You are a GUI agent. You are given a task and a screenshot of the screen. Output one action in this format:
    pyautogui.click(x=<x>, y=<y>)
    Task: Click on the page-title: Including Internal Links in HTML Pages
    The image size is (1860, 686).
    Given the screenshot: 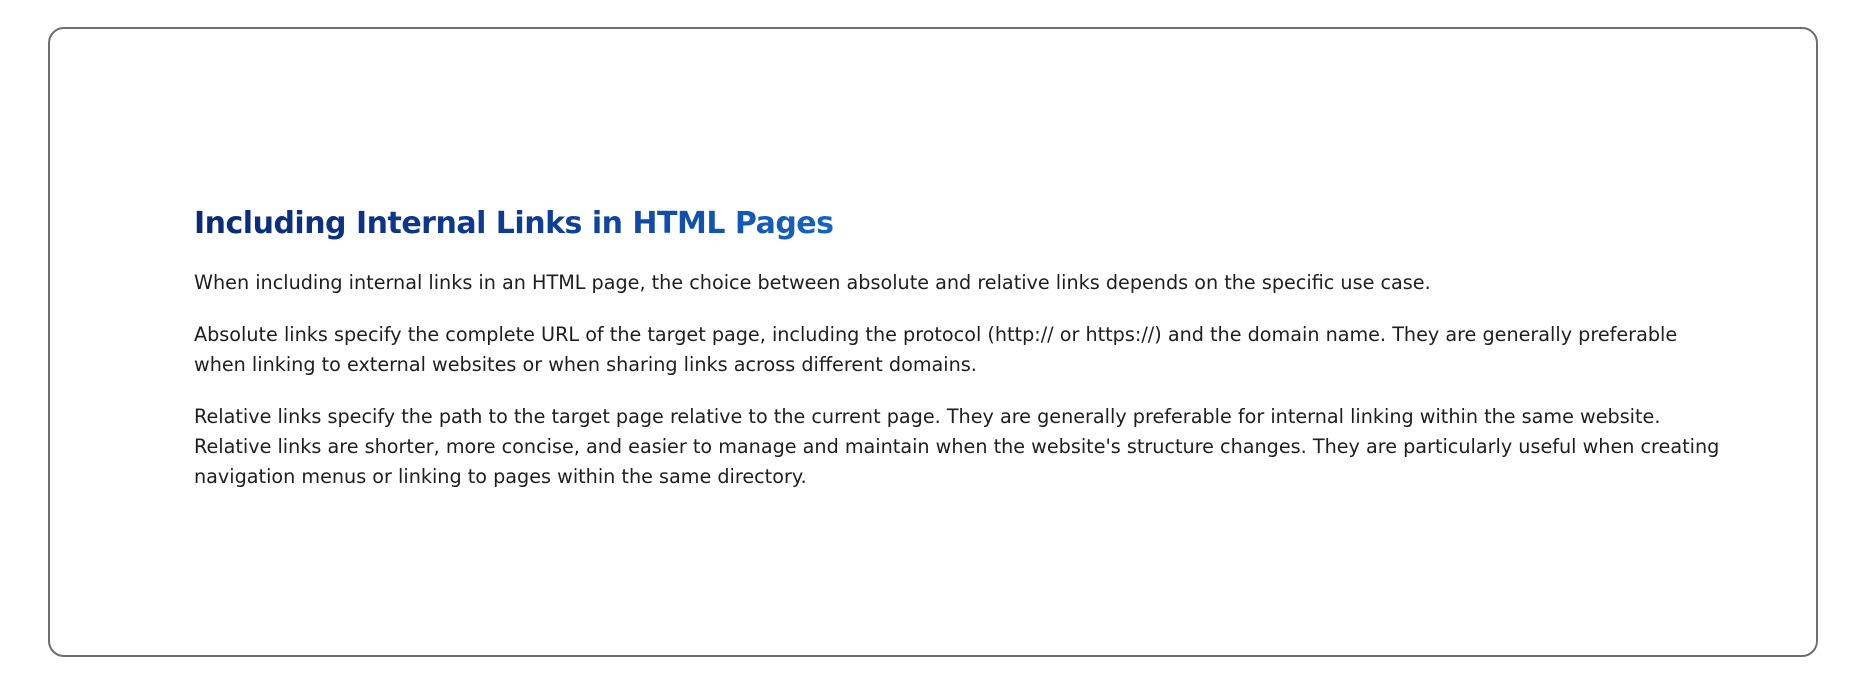 What is the action you would take?
    pyautogui.click(x=514, y=224)
    